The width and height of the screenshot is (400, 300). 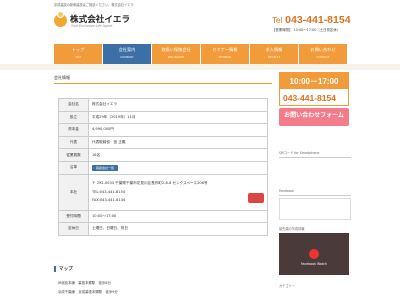 What do you see at coordinates (78, 54) in the screenshot?
I see `nav-top: トップ TOP` at bounding box center [78, 54].